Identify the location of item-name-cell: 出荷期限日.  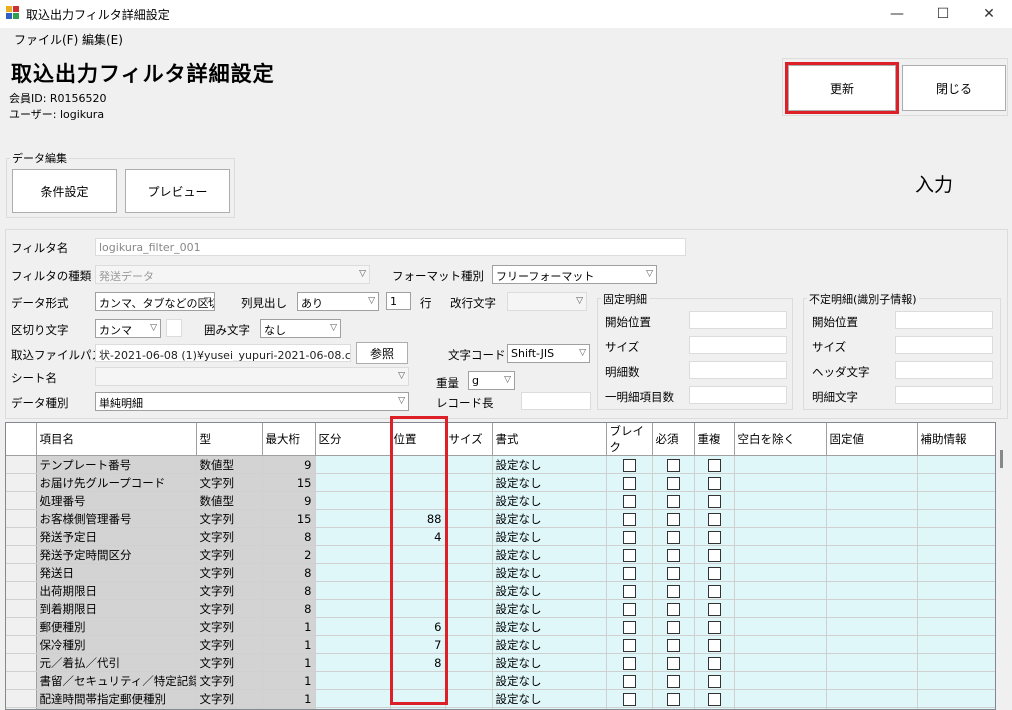
(116, 590).